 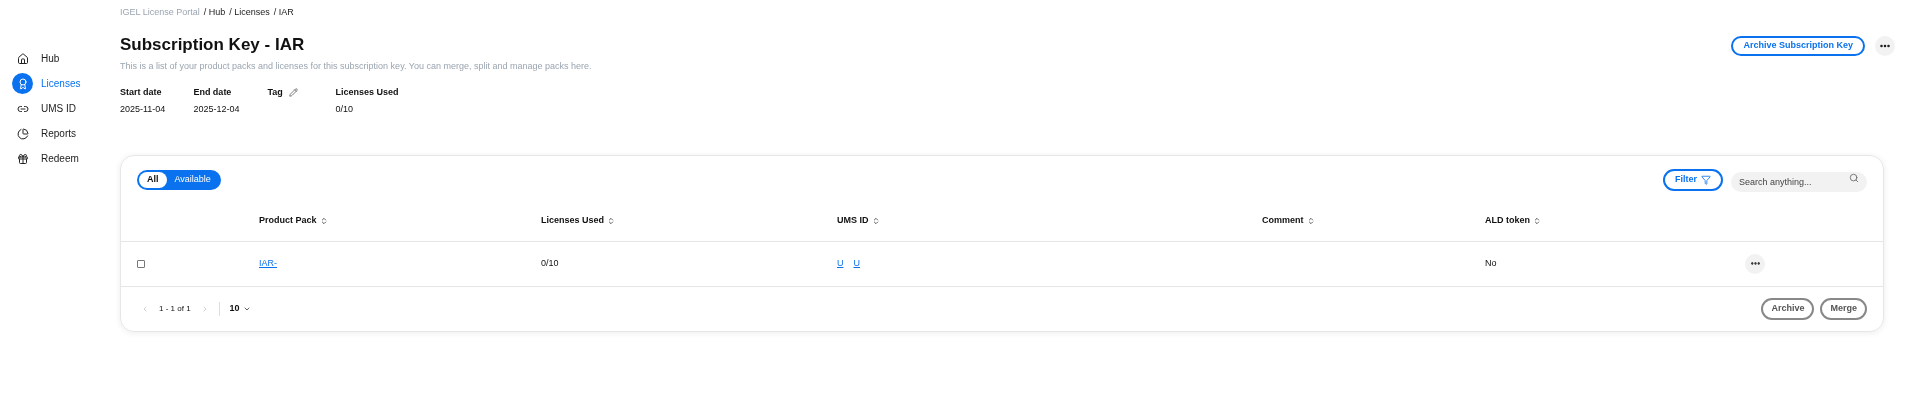 What do you see at coordinates (66, 83) in the screenshot?
I see `sidebar-item: Licenses` at bounding box center [66, 83].